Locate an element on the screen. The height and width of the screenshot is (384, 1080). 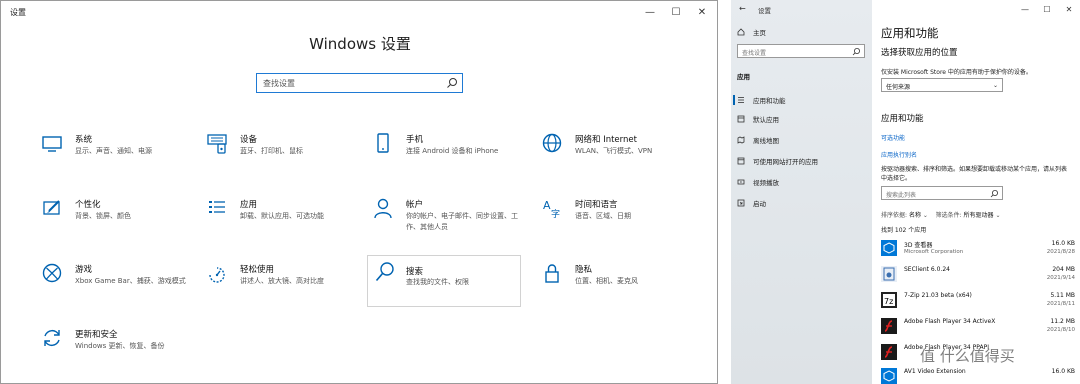
tile-title: 网络和 Internet is located at coordinates (606, 140).